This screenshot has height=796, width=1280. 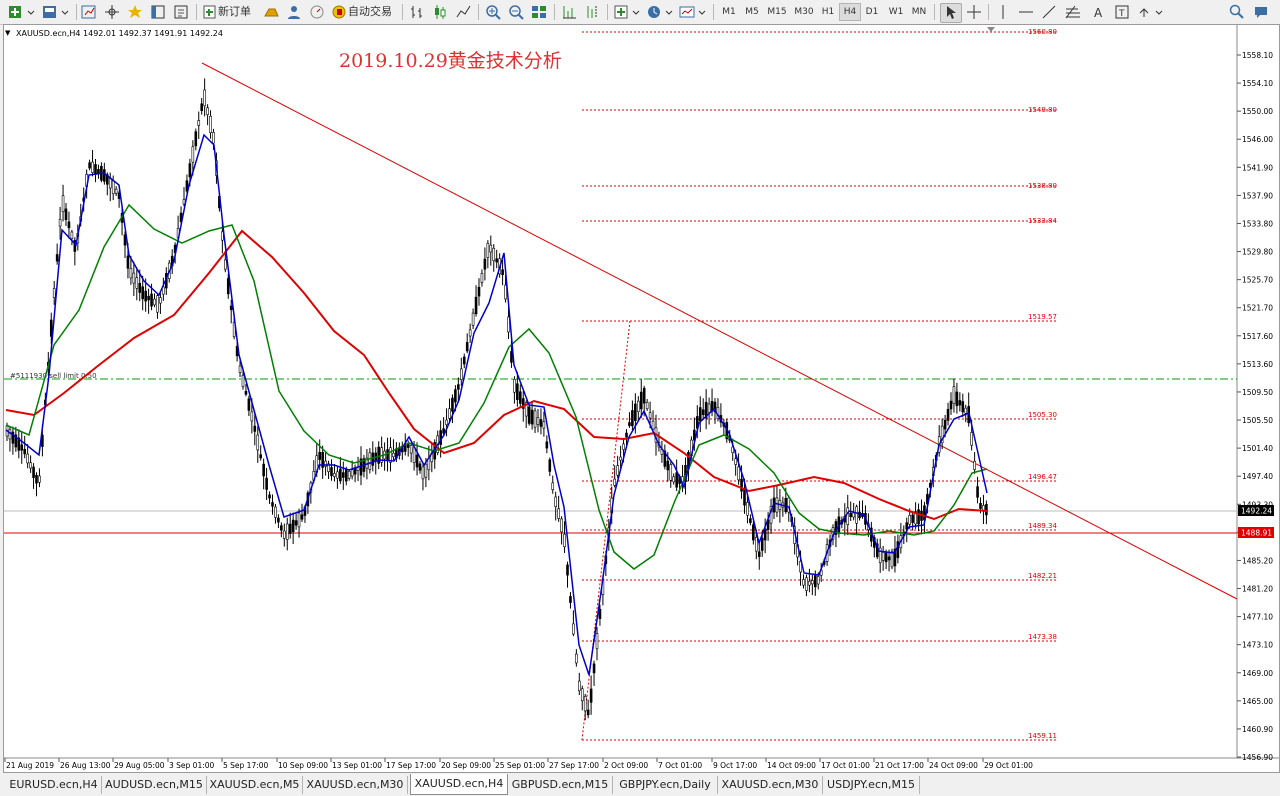 I want to click on text-label-icon: T, so click(x=1122, y=12).